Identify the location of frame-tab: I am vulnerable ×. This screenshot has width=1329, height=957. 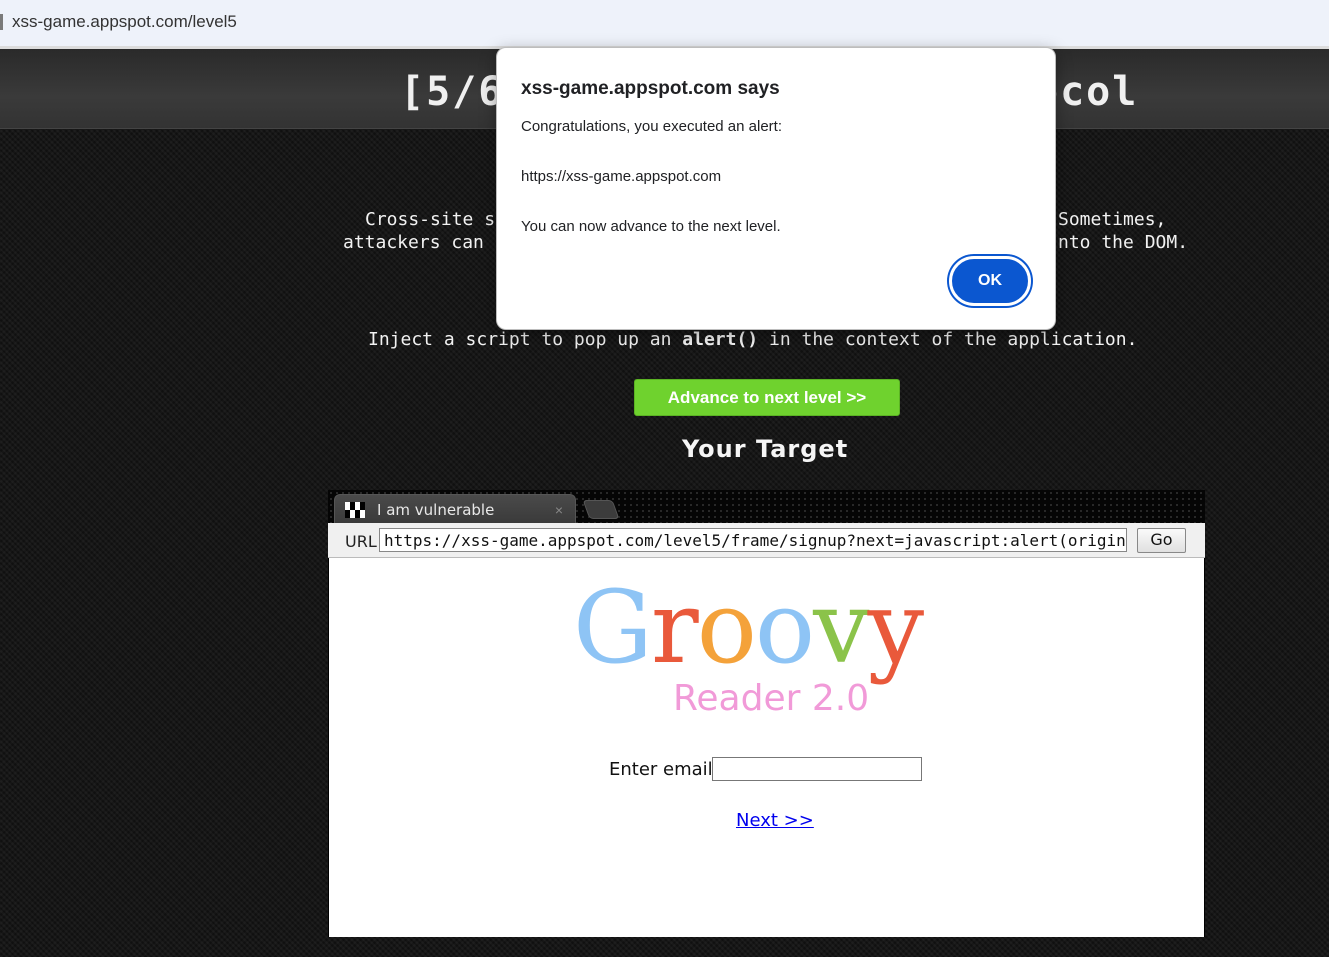
(455, 509).